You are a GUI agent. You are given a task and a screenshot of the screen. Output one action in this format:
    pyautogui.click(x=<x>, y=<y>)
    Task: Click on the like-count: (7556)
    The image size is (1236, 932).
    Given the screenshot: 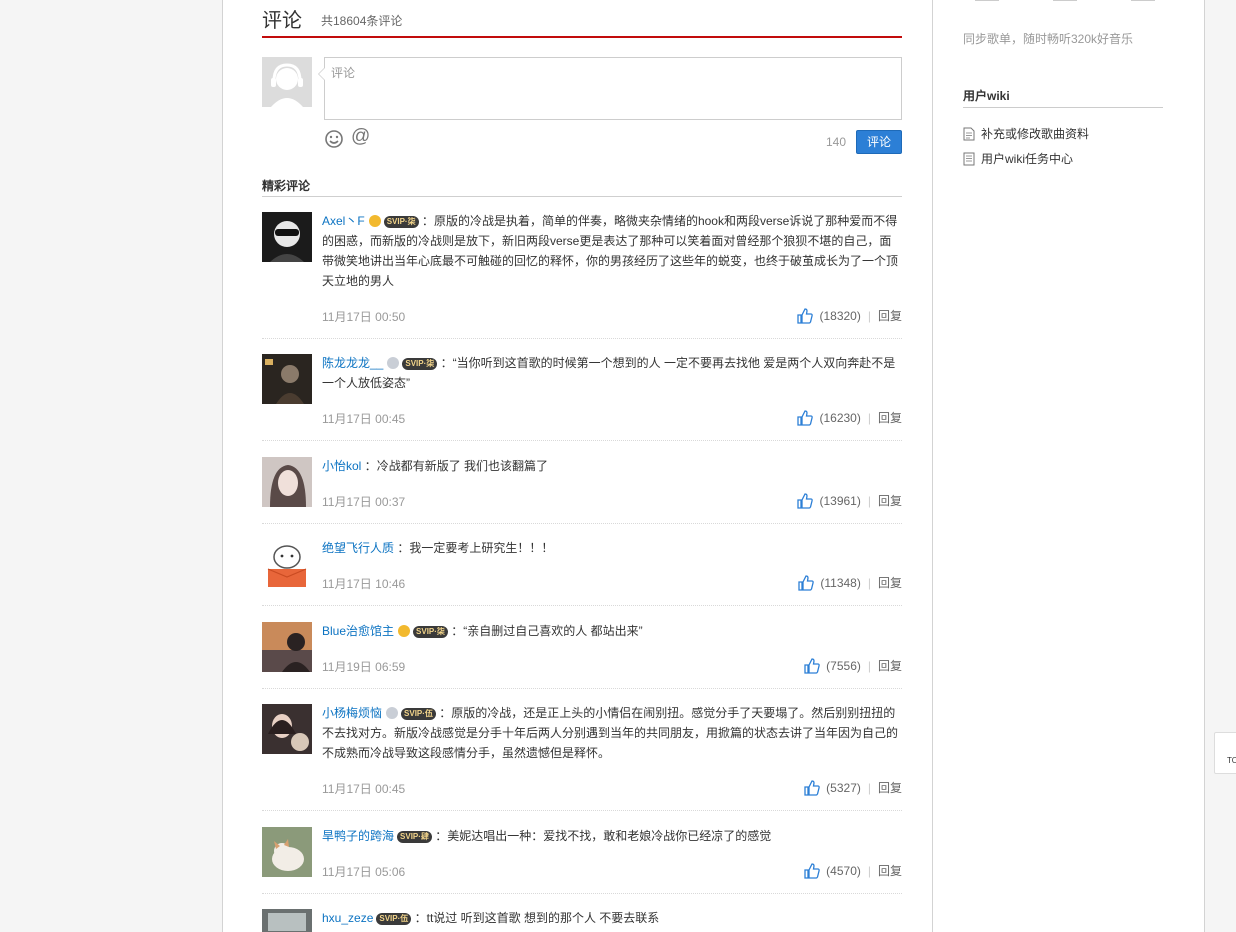 What is the action you would take?
    pyautogui.click(x=843, y=665)
    